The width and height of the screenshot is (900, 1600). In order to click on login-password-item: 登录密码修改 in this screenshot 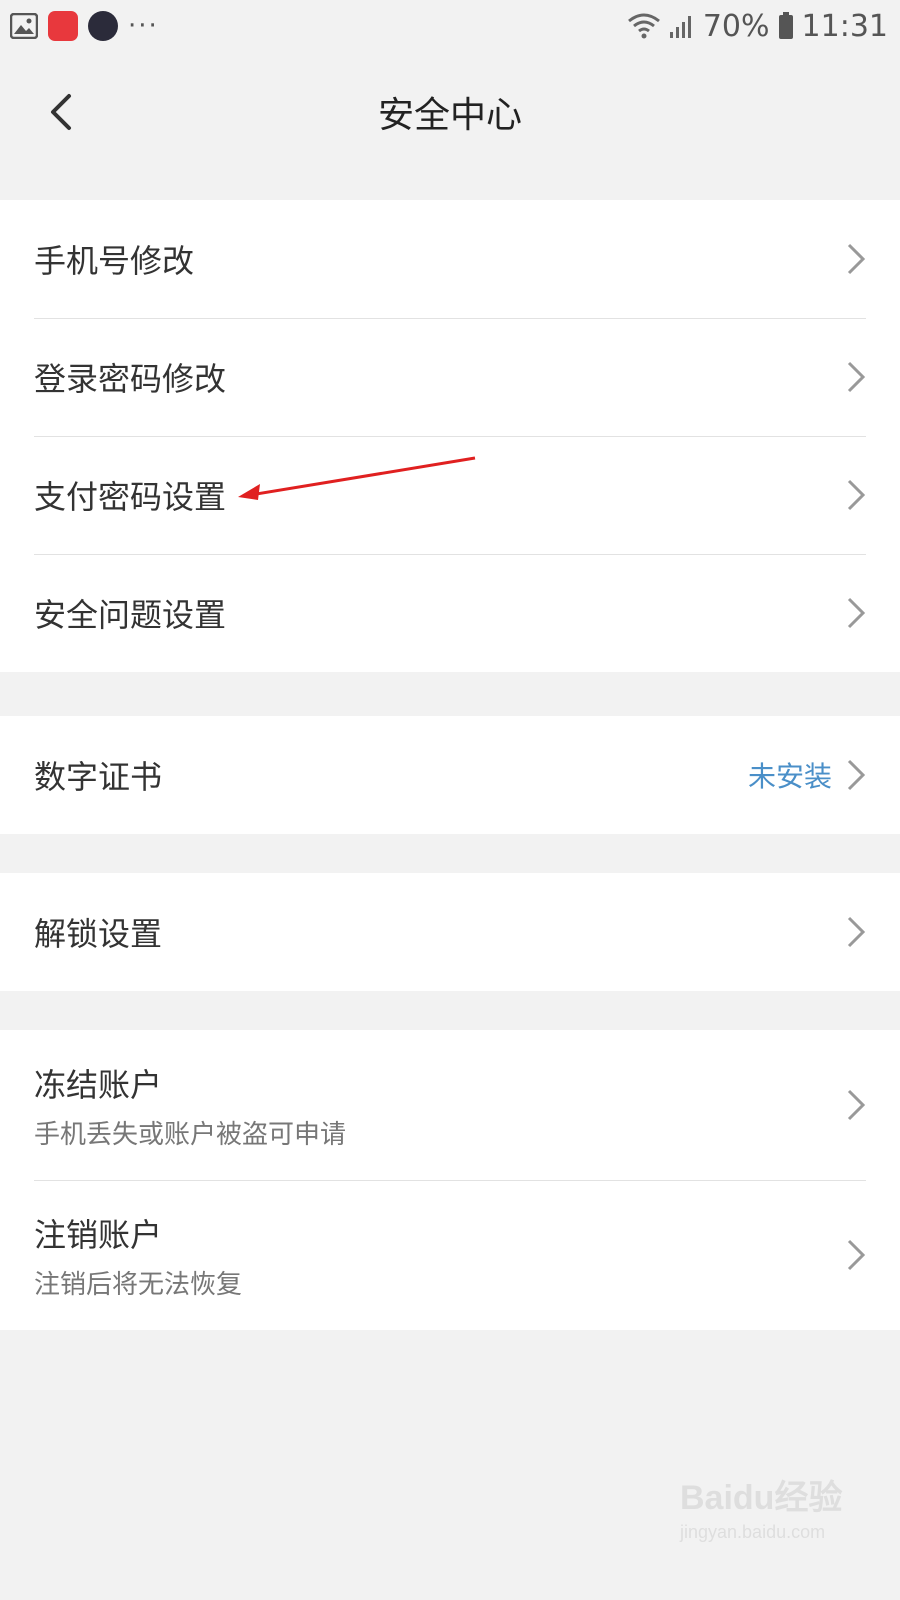, I will do `click(450, 377)`.